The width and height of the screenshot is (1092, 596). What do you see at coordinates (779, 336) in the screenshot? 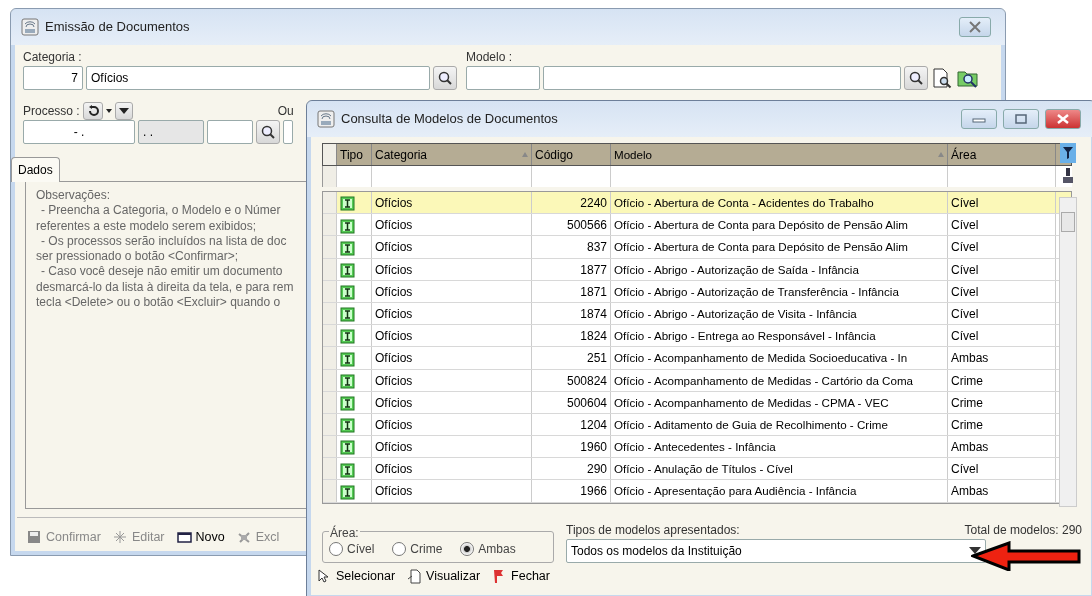
I see `model-cell: Ofício - Abrigo - Entrega ao Responsável - Infância` at bounding box center [779, 336].